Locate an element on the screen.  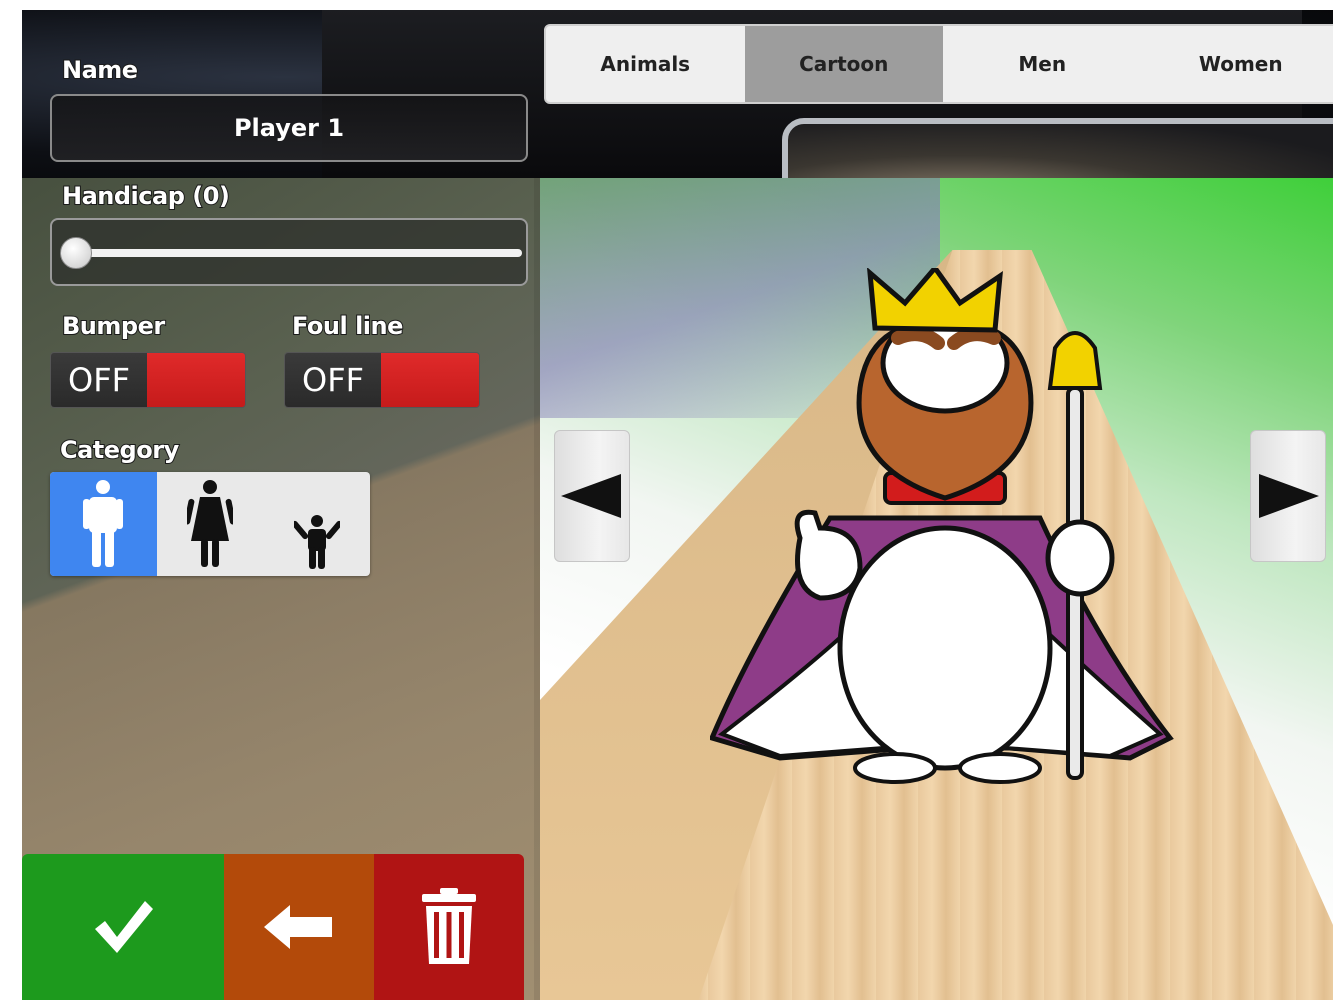
handicap-slider is located at coordinates (289, 252).